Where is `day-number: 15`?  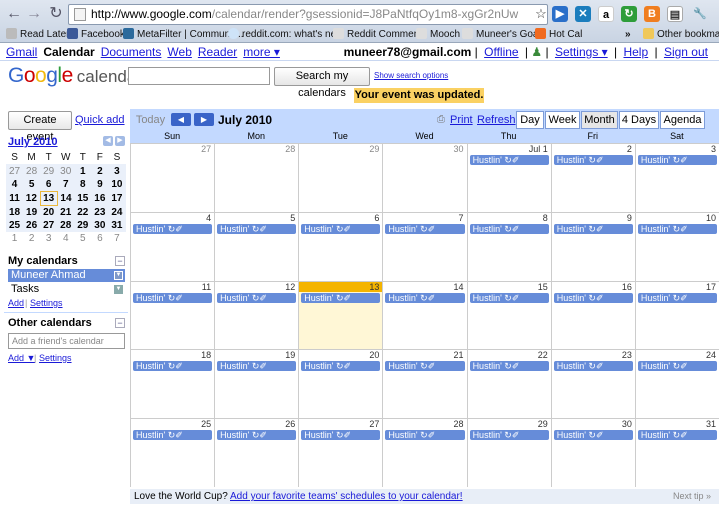 day-number: 15 is located at coordinates (543, 287).